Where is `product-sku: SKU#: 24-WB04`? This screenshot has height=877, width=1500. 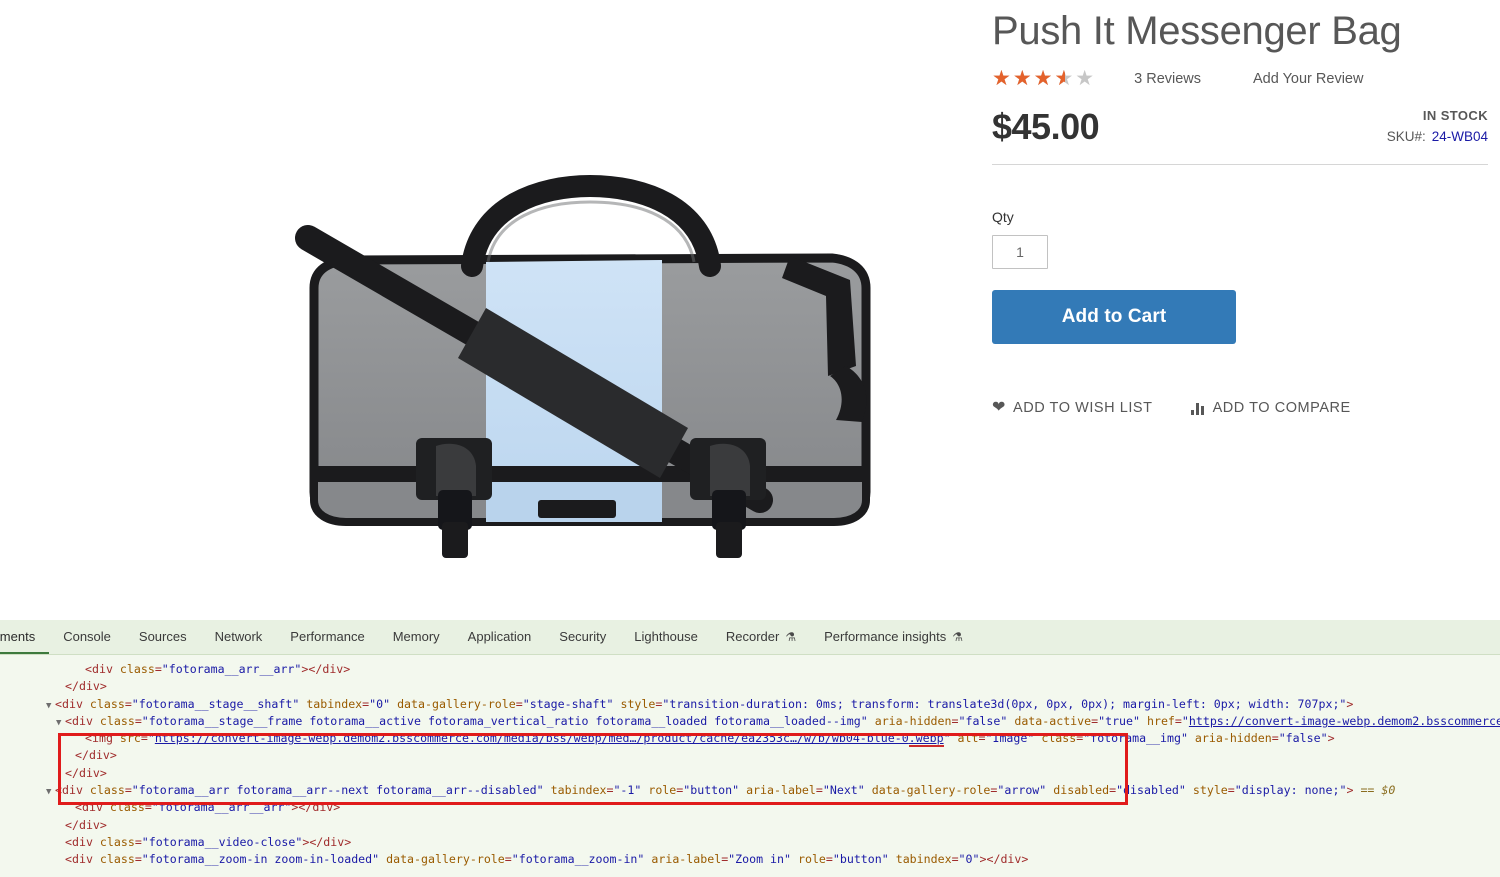
product-sku: SKU#: 24-WB04 is located at coordinates (1437, 136).